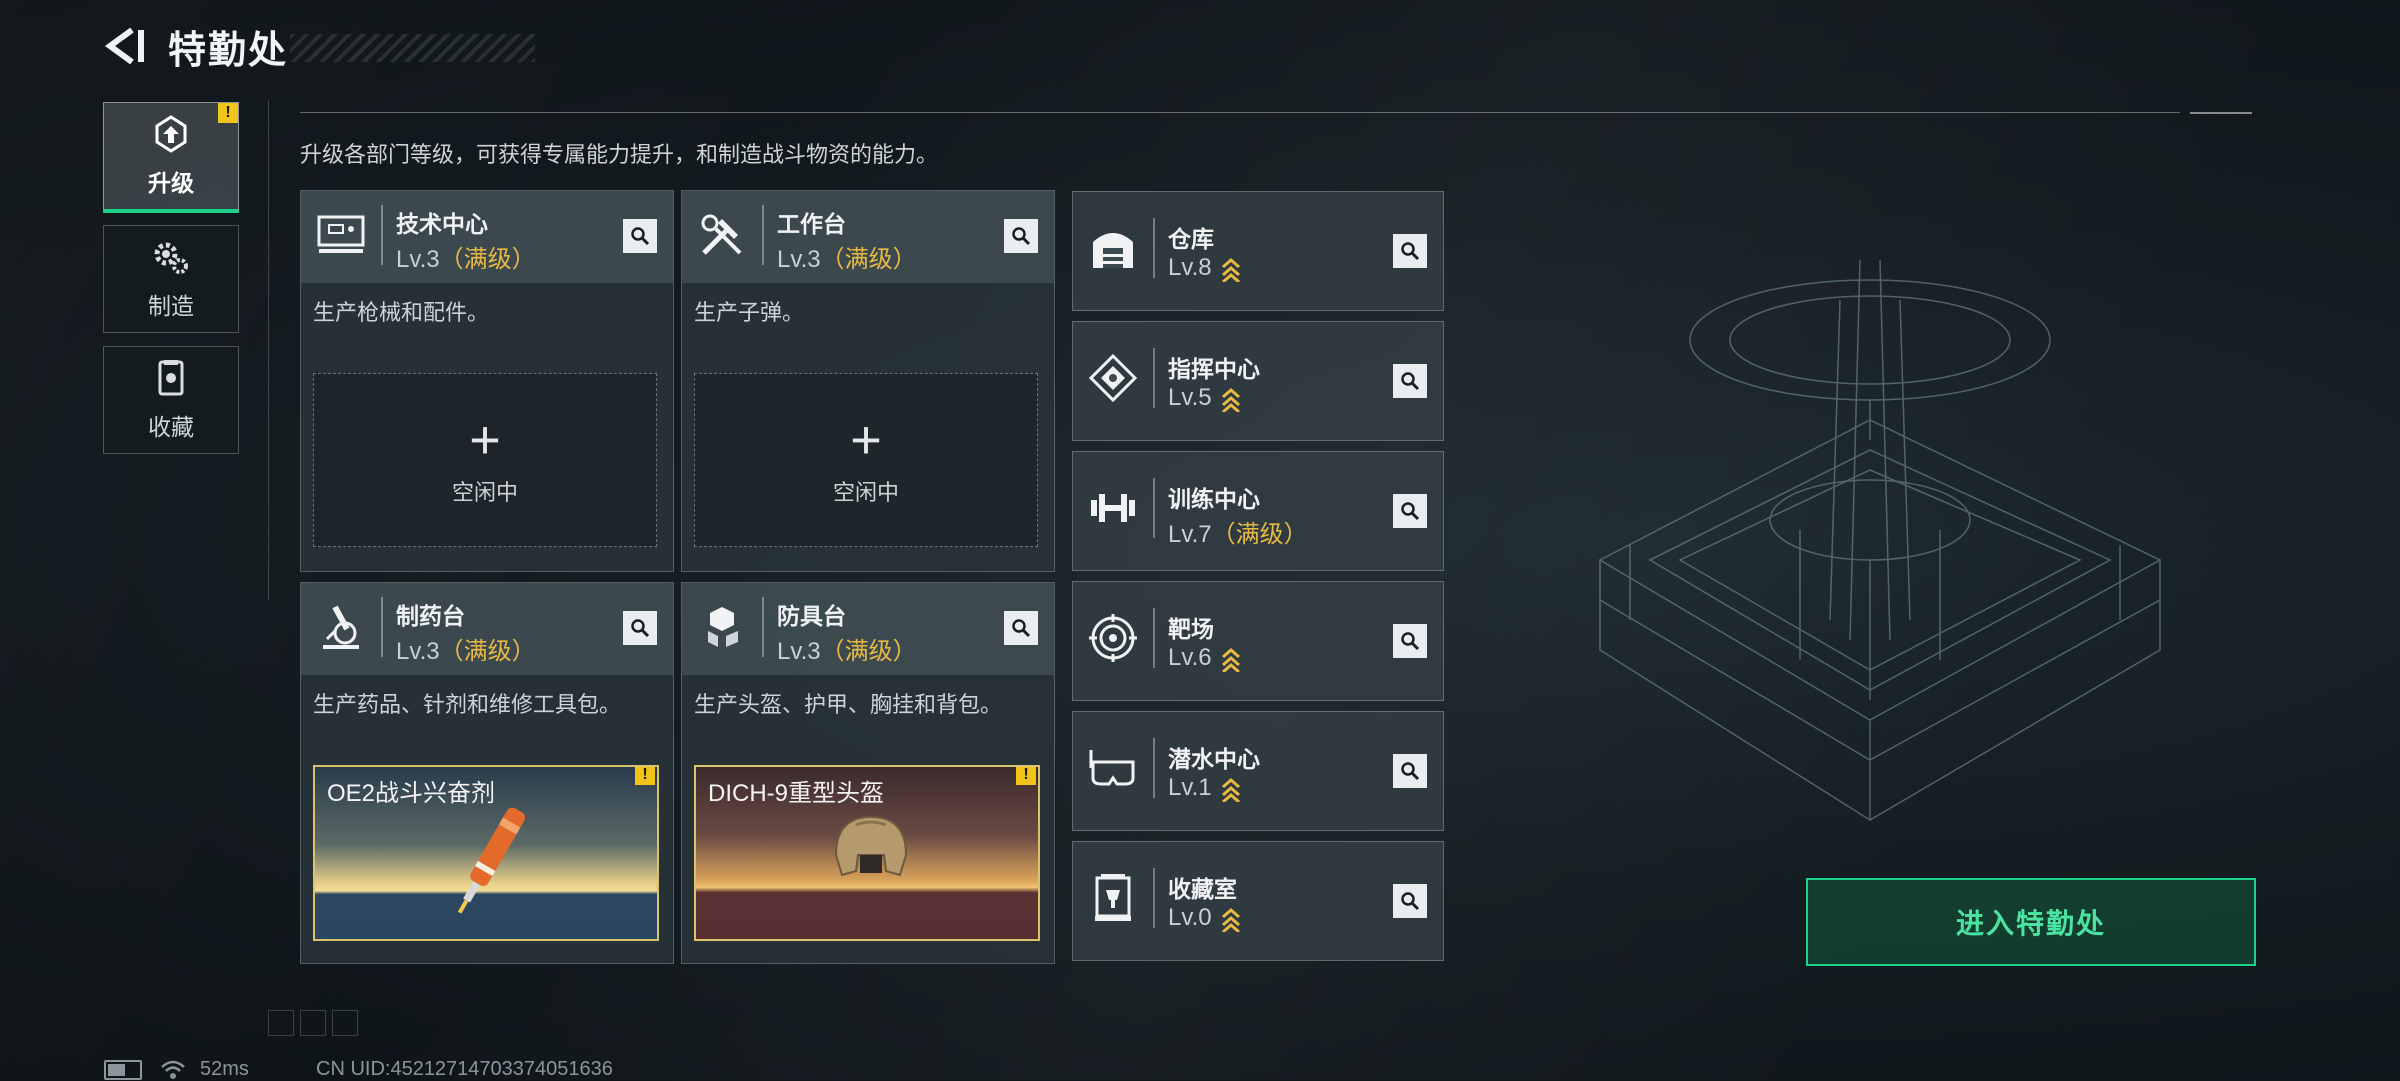  What do you see at coordinates (1190, 267) in the screenshot?
I see `level-value: Lv.8` at bounding box center [1190, 267].